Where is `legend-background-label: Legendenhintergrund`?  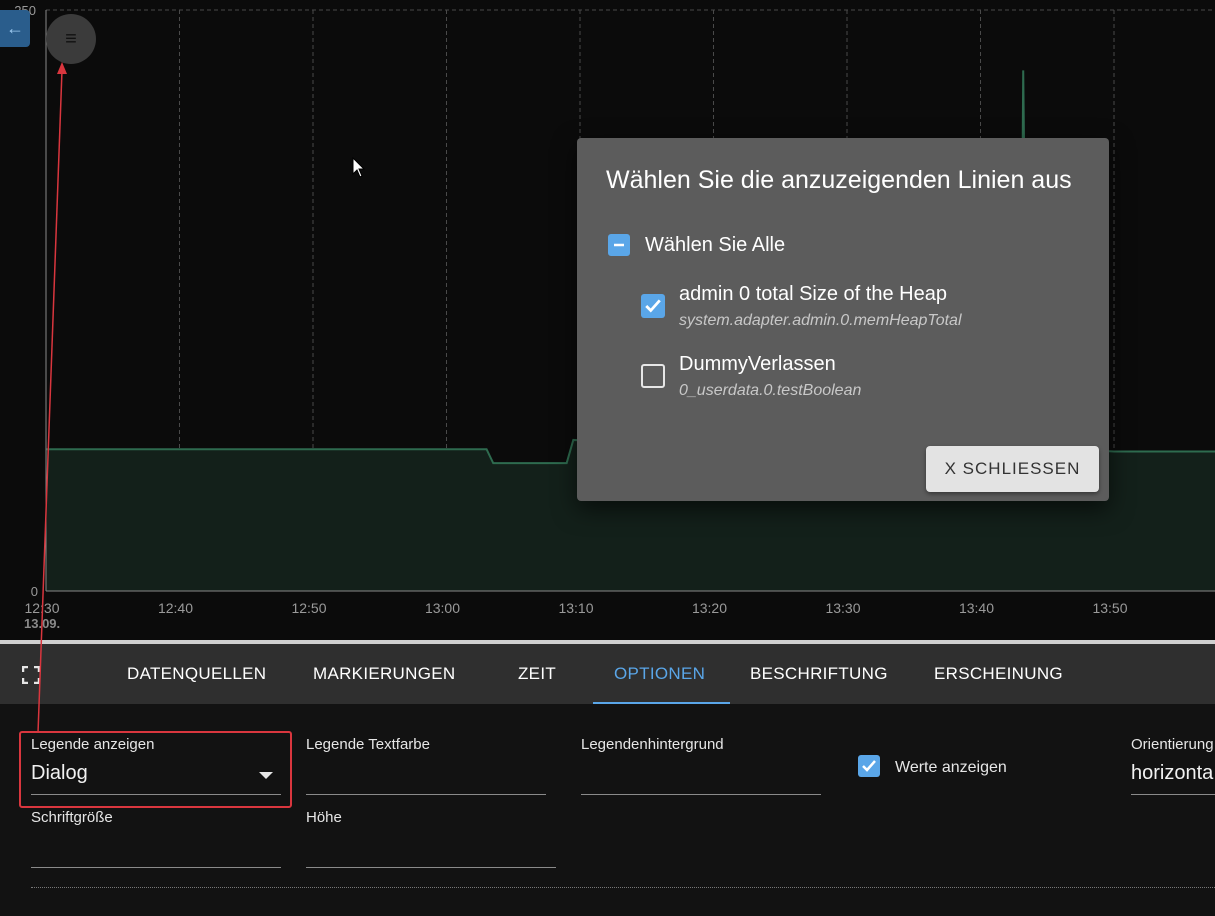
legend-background-label: Legendenhintergrund is located at coordinates (652, 744).